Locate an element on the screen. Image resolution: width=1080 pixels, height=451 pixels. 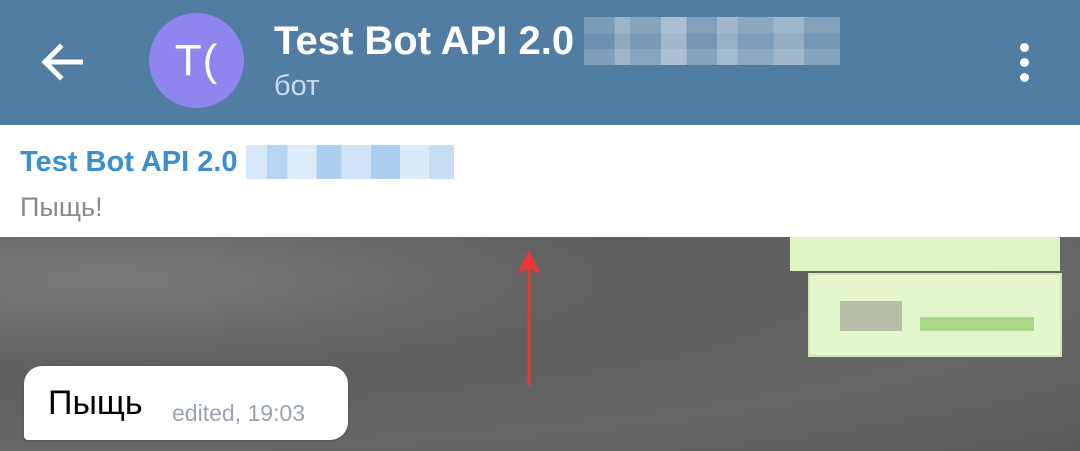
message-text: Пыщь is located at coordinates (95, 403).